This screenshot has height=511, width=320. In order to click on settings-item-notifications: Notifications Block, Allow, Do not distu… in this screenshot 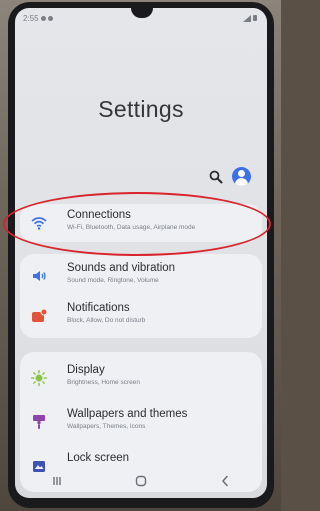, I will do `click(141, 316)`.